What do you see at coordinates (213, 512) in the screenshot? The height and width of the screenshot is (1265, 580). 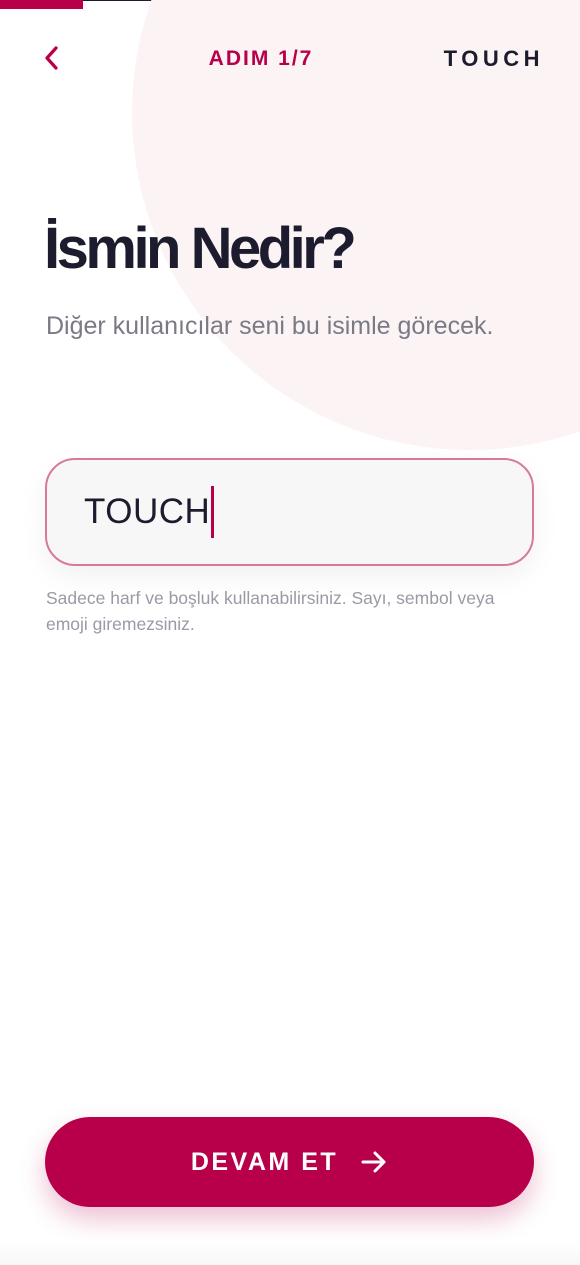 I see `text-caret` at bounding box center [213, 512].